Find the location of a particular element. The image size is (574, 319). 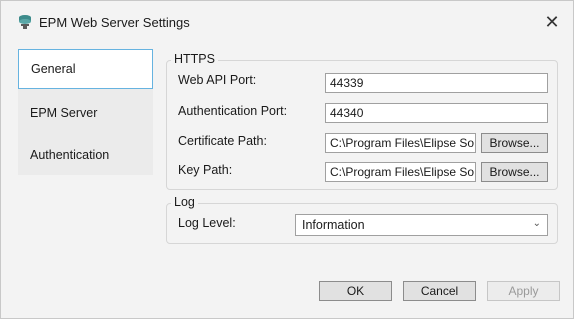

cancel-label: Cancel is located at coordinates (439, 291).